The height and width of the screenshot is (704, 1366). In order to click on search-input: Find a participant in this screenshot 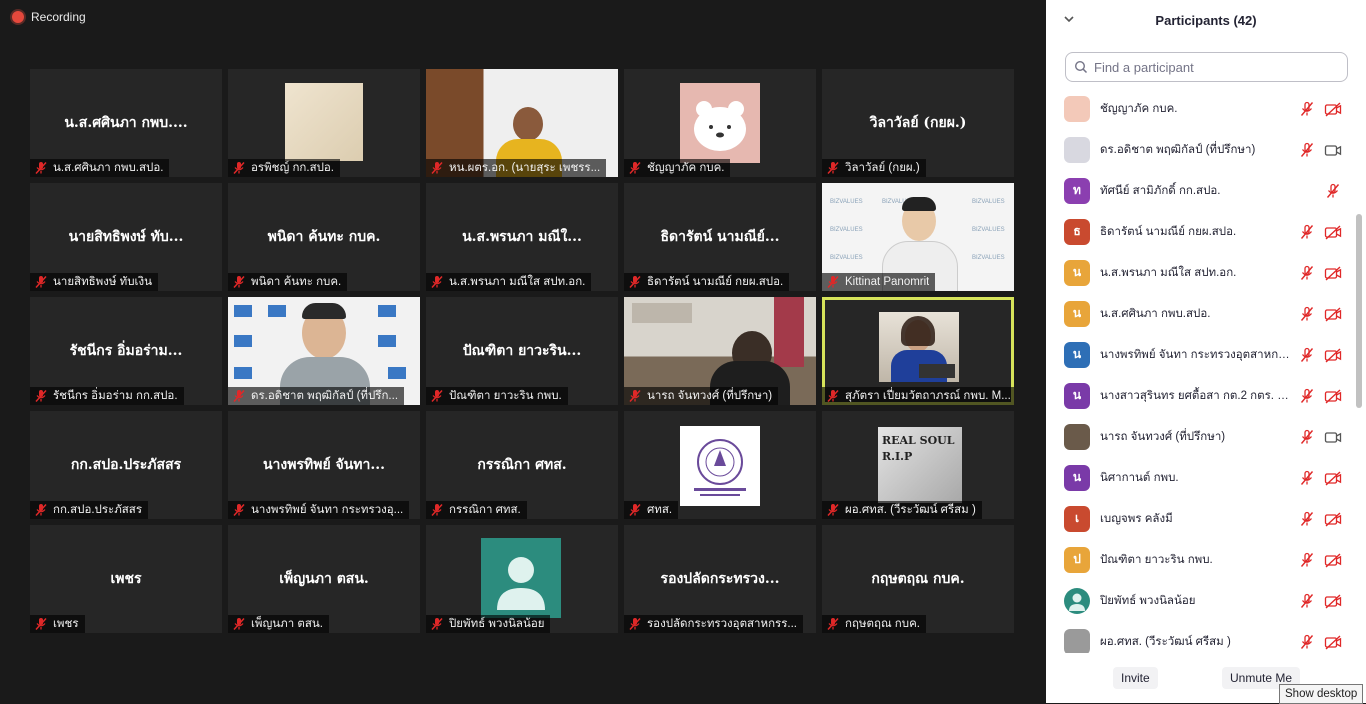, I will do `click(1206, 67)`.